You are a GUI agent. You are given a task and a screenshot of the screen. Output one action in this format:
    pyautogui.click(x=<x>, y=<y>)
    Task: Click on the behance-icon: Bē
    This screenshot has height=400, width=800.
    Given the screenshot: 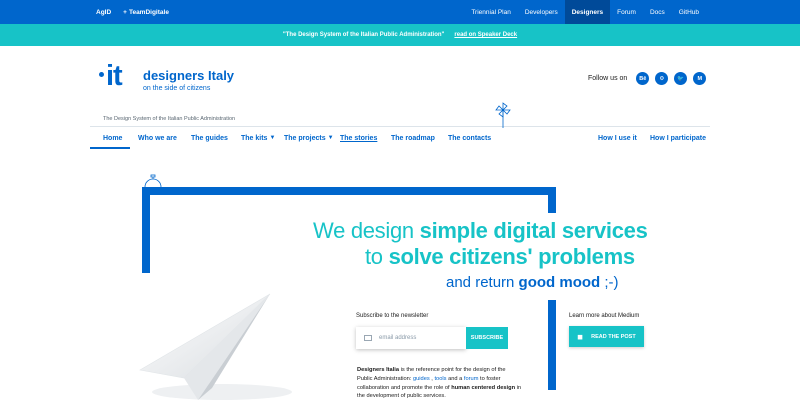 What is the action you would take?
    pyautogui.click(x=643, y=78)
    